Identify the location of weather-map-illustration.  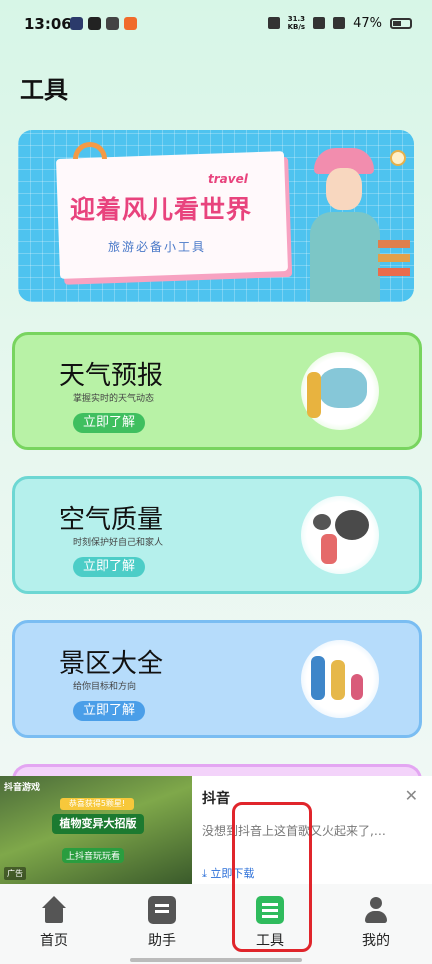
(340, 391).